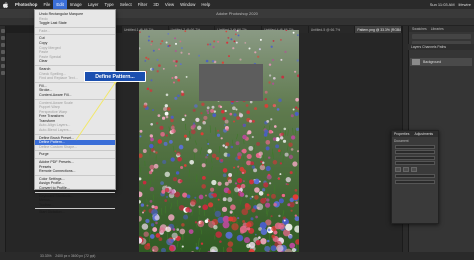  What do you see at coordinates (429, 47) in the screenshot?
I see `tab-channels: Channels` at bounding box center [429, 47].